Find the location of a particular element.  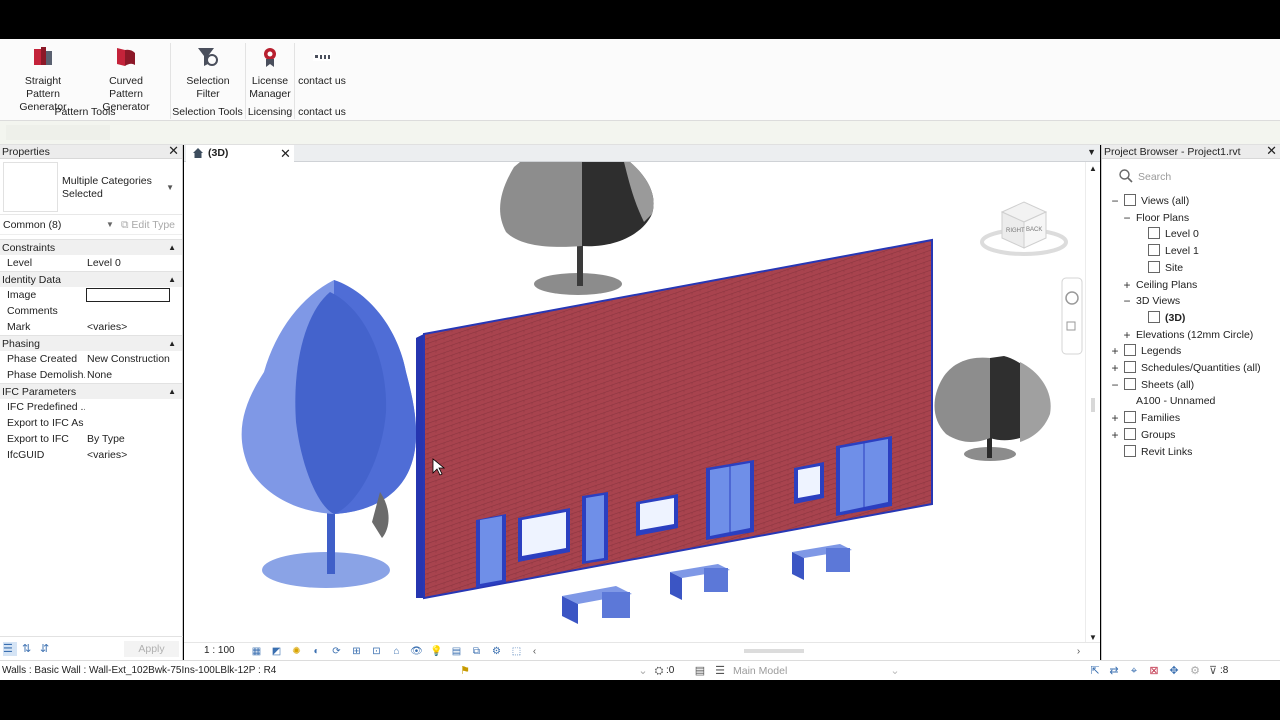

scroll-thumb is located at coordinates (1093, 405).